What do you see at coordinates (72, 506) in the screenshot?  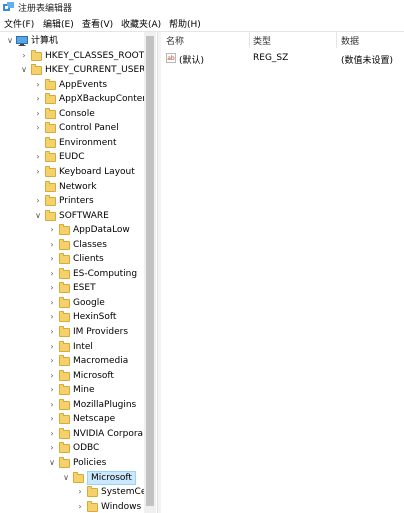 I see `tree-node: › Windows` at bounding box center [72, 506].